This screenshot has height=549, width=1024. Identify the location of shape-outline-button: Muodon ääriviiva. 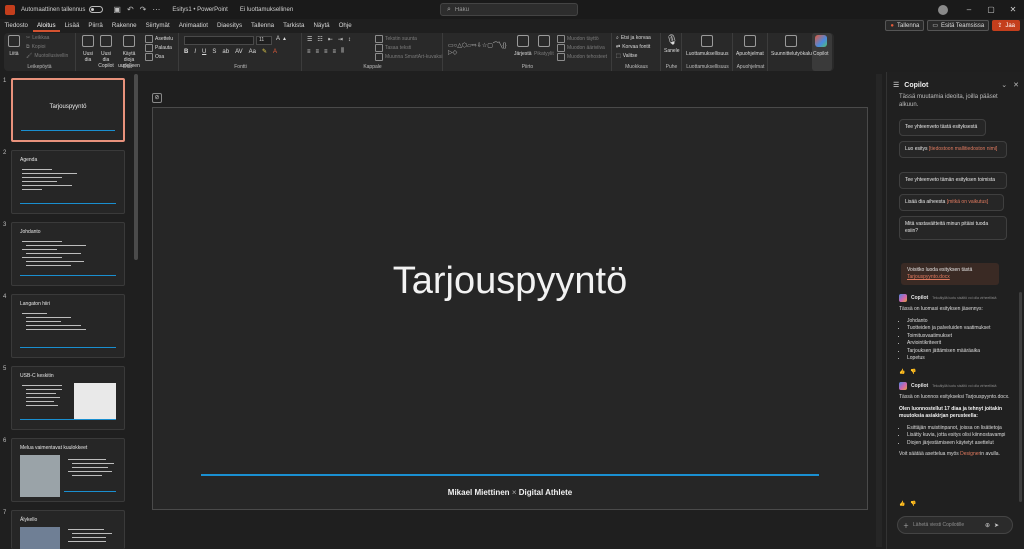
(581, 48).